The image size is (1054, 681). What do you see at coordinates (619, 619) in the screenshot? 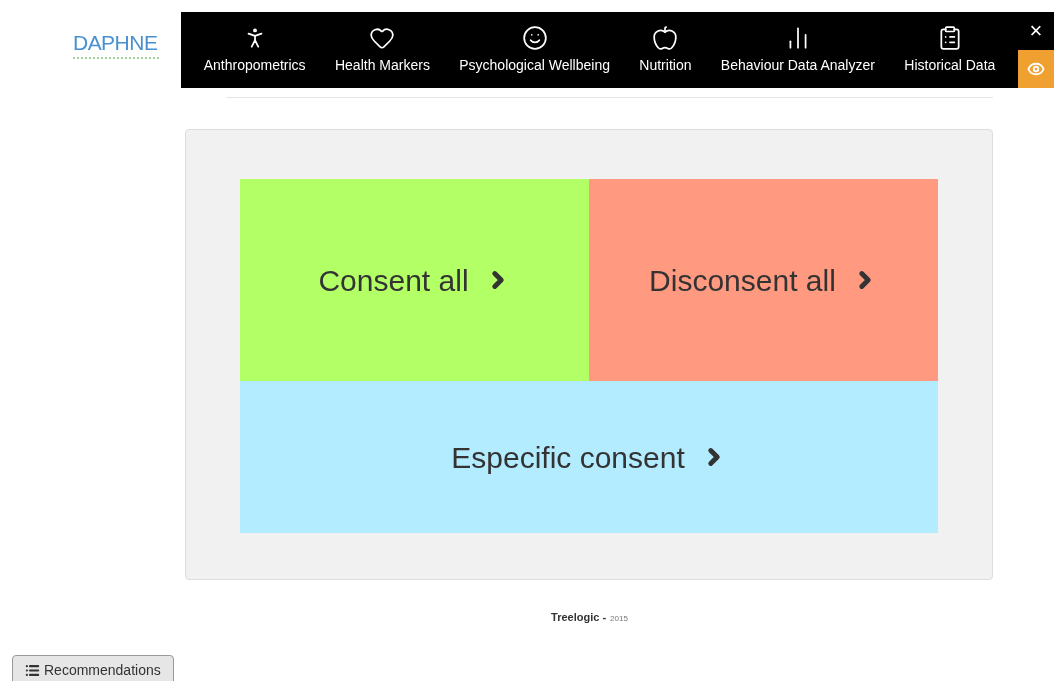
I see `footer-year: 2015` at bounding box center [619, 619].